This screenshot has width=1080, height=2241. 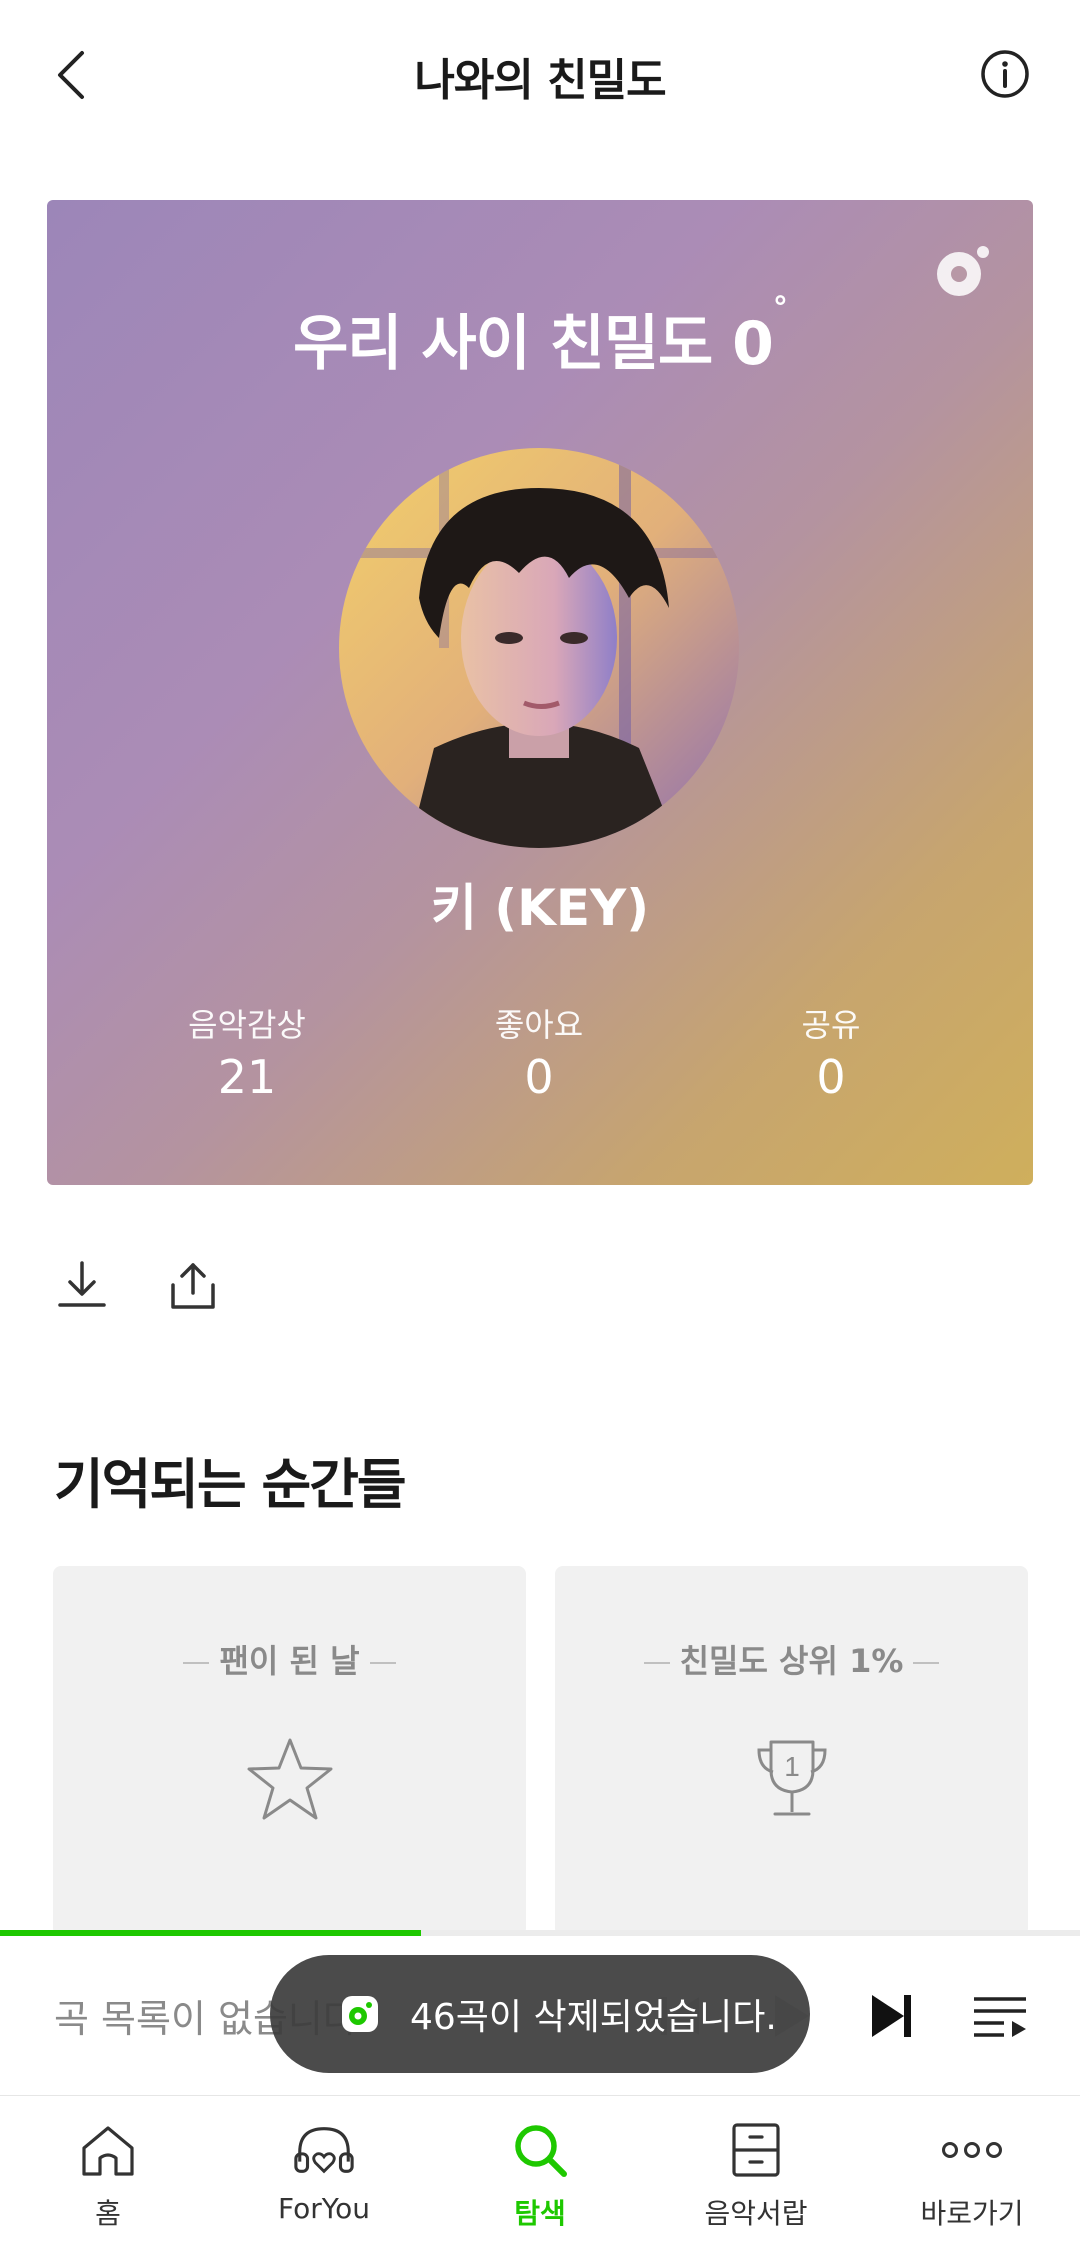 What do you see at coordinates (972, 2150) in the screenshot?
I see `more-icon` at bounding box center [972, 2150].